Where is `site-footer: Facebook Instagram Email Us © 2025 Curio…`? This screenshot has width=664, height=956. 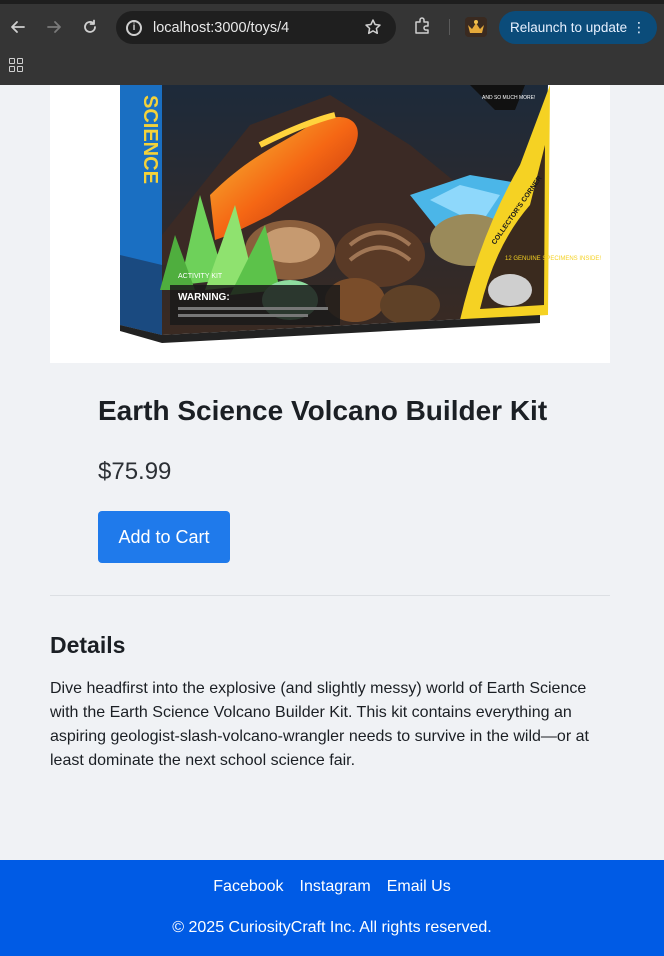 site-footer: Facebook Instagram Email Us © 2025 Curio… is located at coordinates (332, 908).